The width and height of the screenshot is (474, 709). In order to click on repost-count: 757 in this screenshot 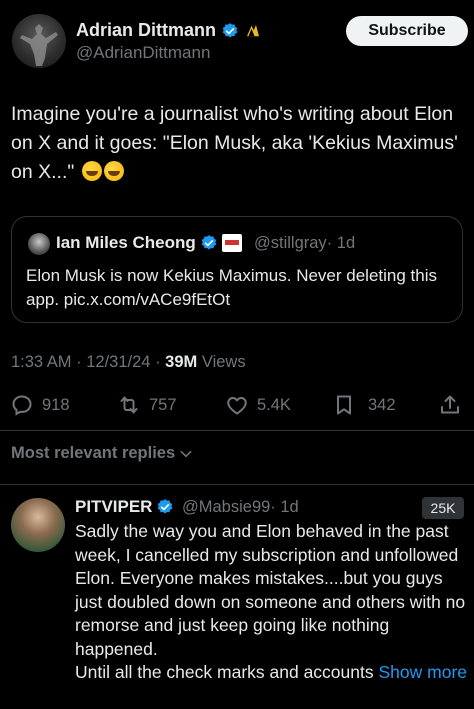, I will do `click(163, 404)`.